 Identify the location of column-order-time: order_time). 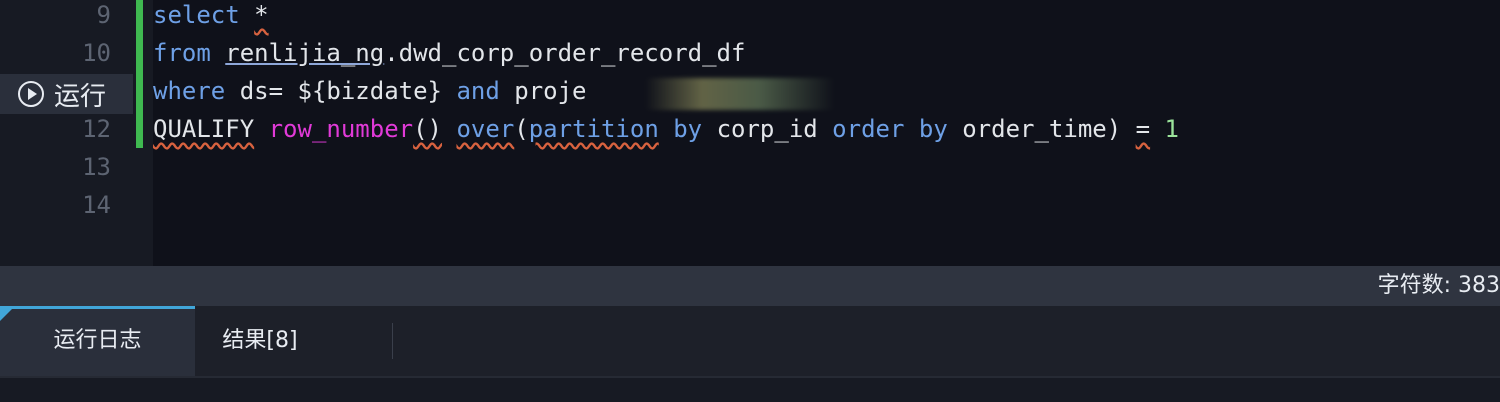
(1041, 129).